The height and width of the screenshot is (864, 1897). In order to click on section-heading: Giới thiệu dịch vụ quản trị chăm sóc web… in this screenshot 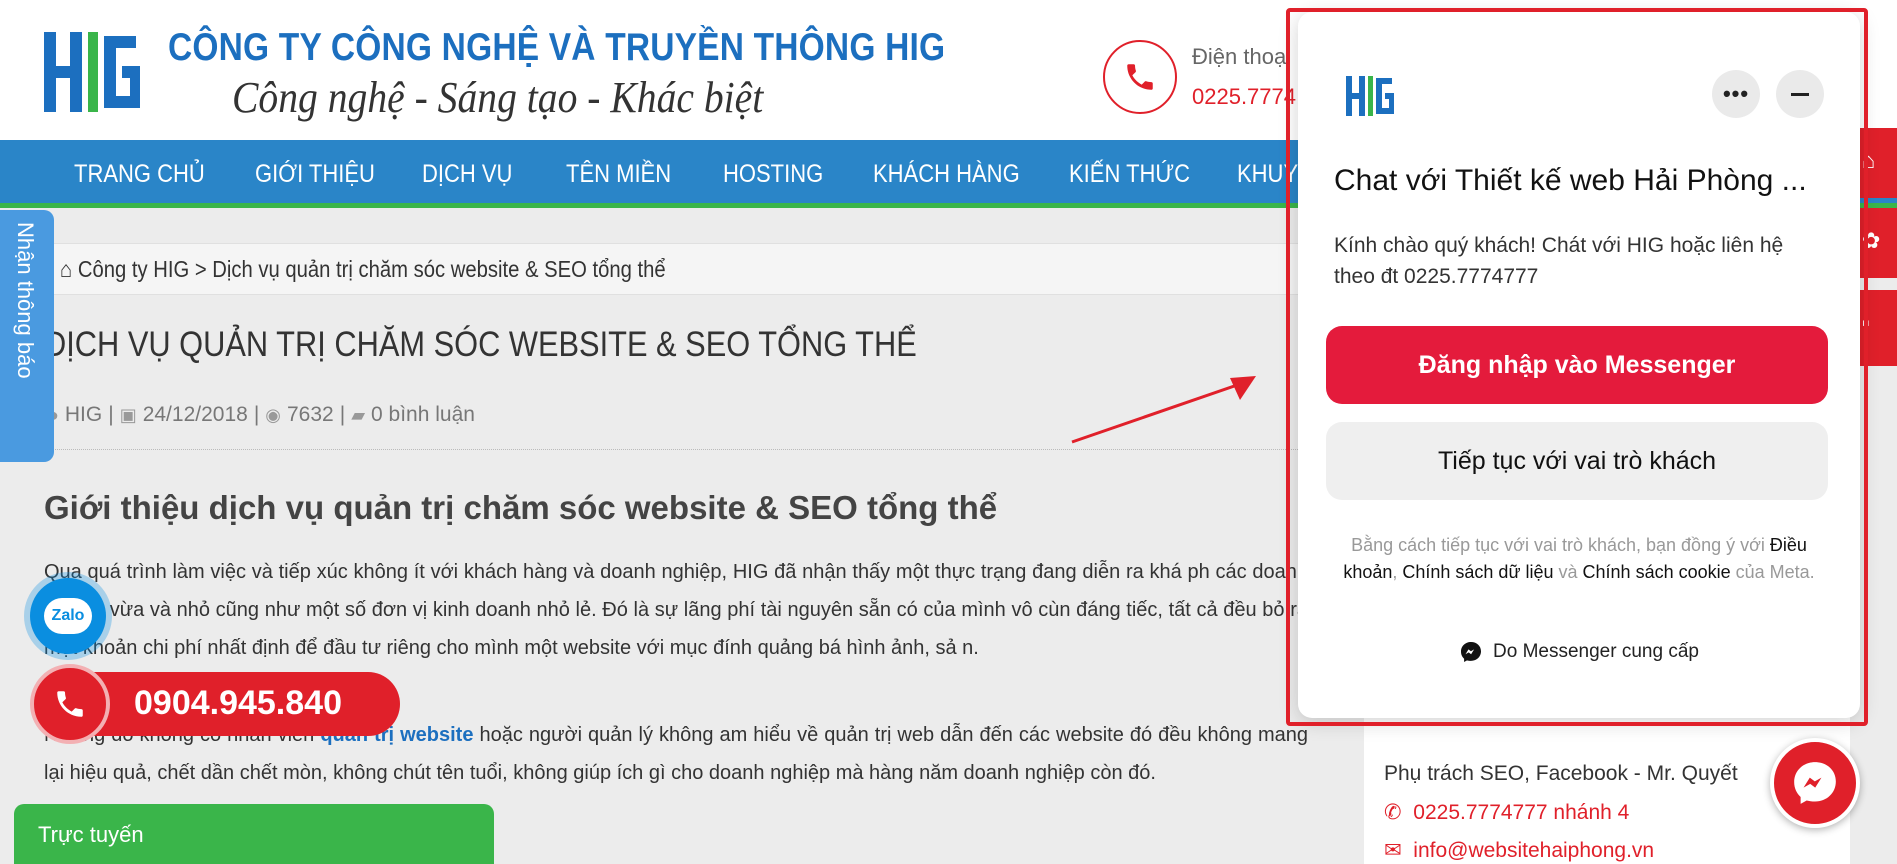, I will do `click(521, 507)`.